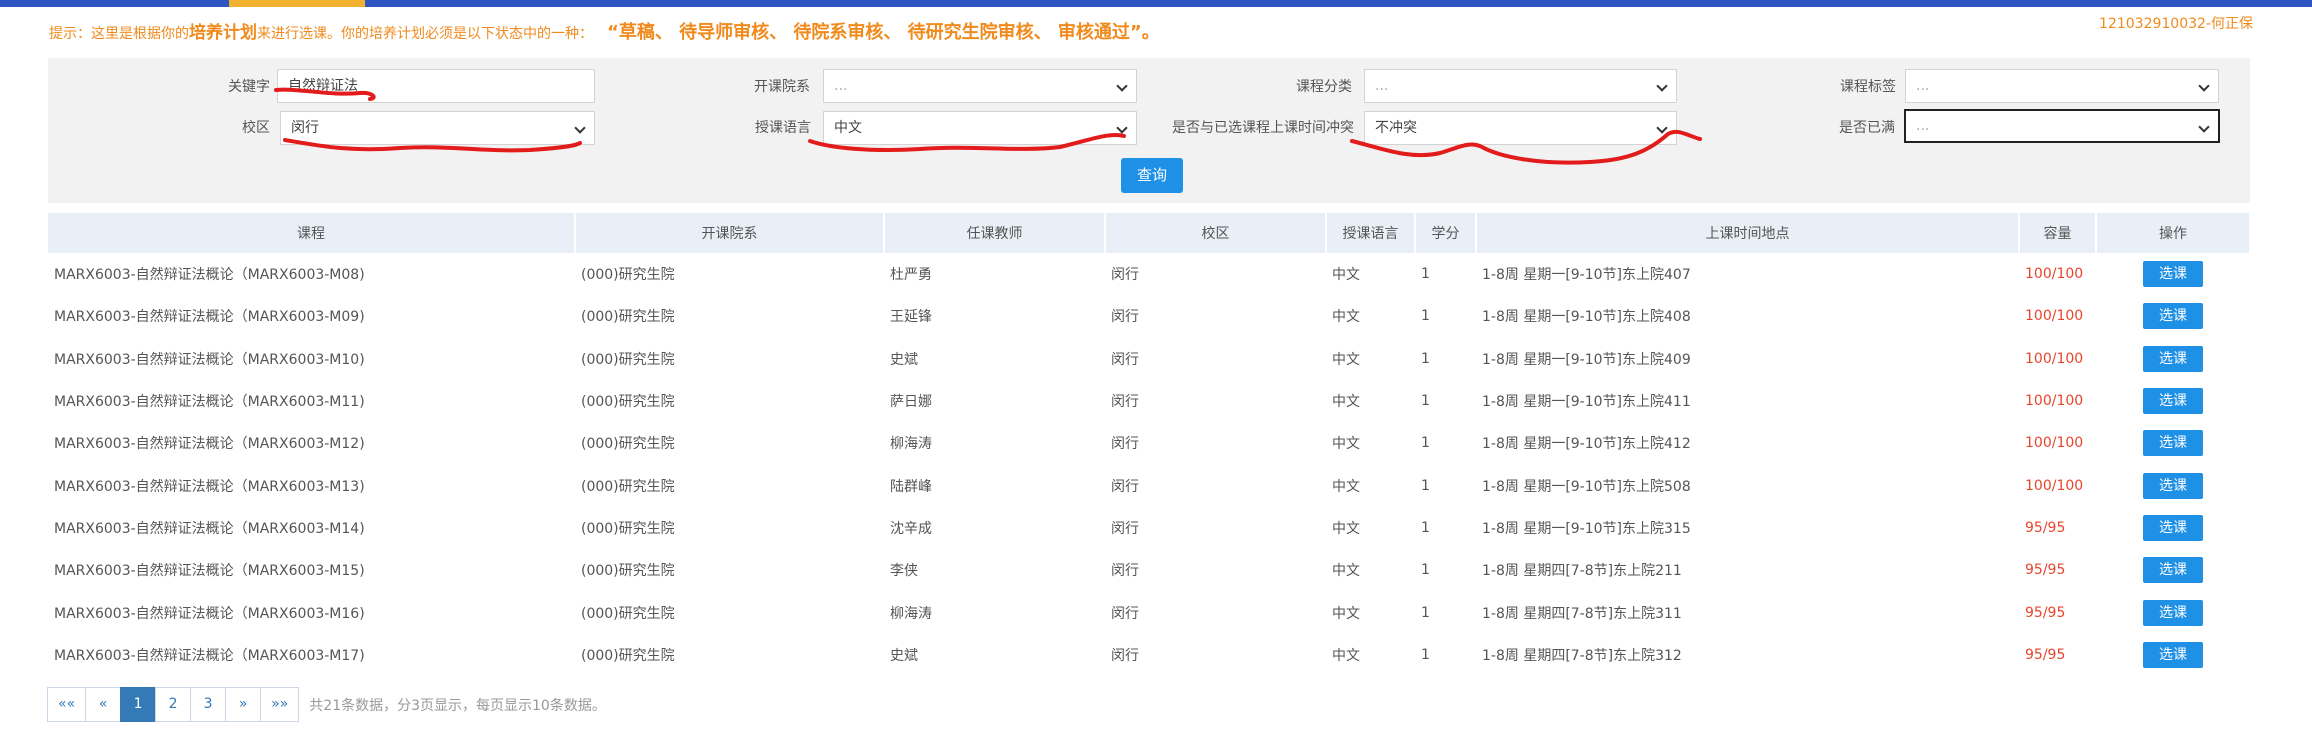 The image size is (2312, 733). What do you see at coordinates (2058, 233) in the screenshot?
I see `column-header-capacity: 容量` at bounding box center [2058, 233].